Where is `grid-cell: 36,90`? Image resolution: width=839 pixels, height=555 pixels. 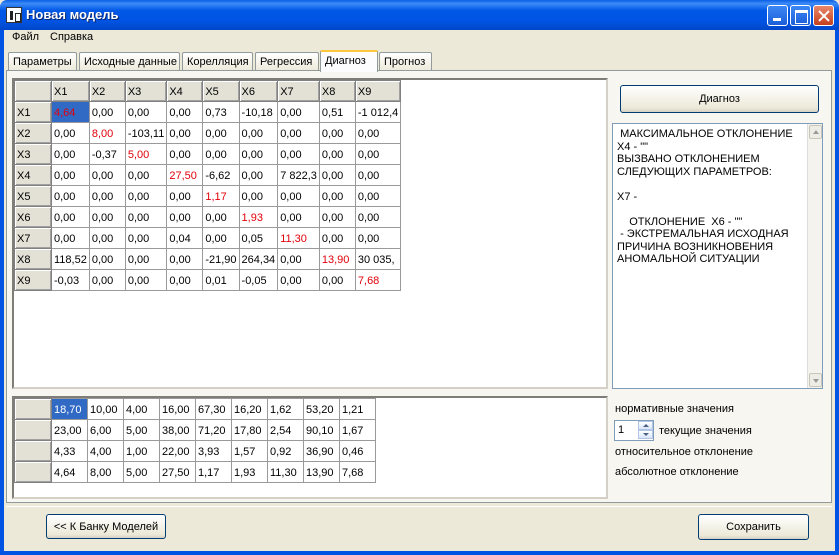 grid-cell: 36,90 is located at coordinates (321, 451).